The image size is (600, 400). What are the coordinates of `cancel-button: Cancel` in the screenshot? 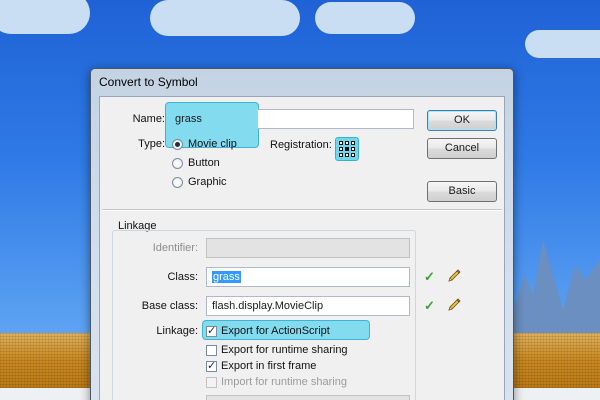 It's located at (462, 148).